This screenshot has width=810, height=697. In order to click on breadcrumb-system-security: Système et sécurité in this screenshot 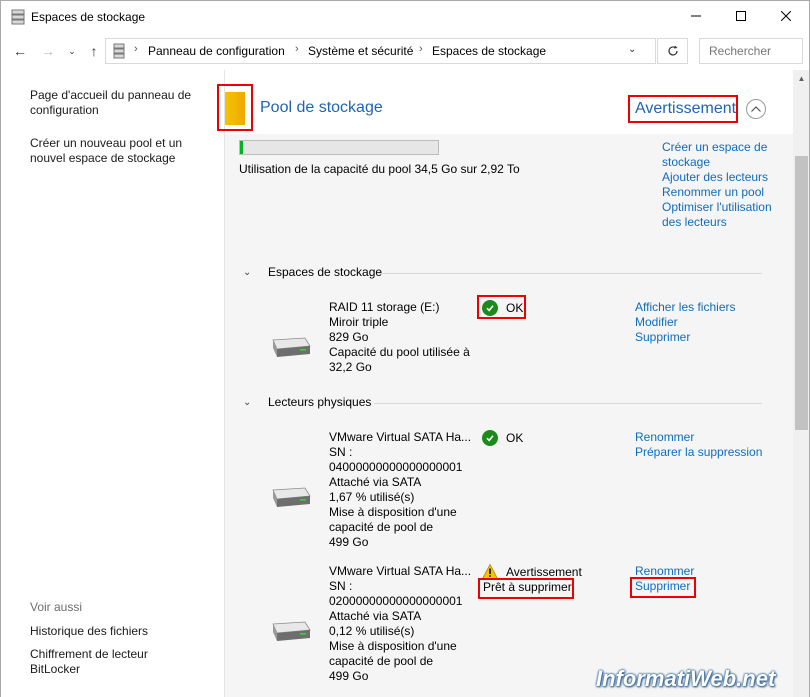, I will do `click(360, 51)`.